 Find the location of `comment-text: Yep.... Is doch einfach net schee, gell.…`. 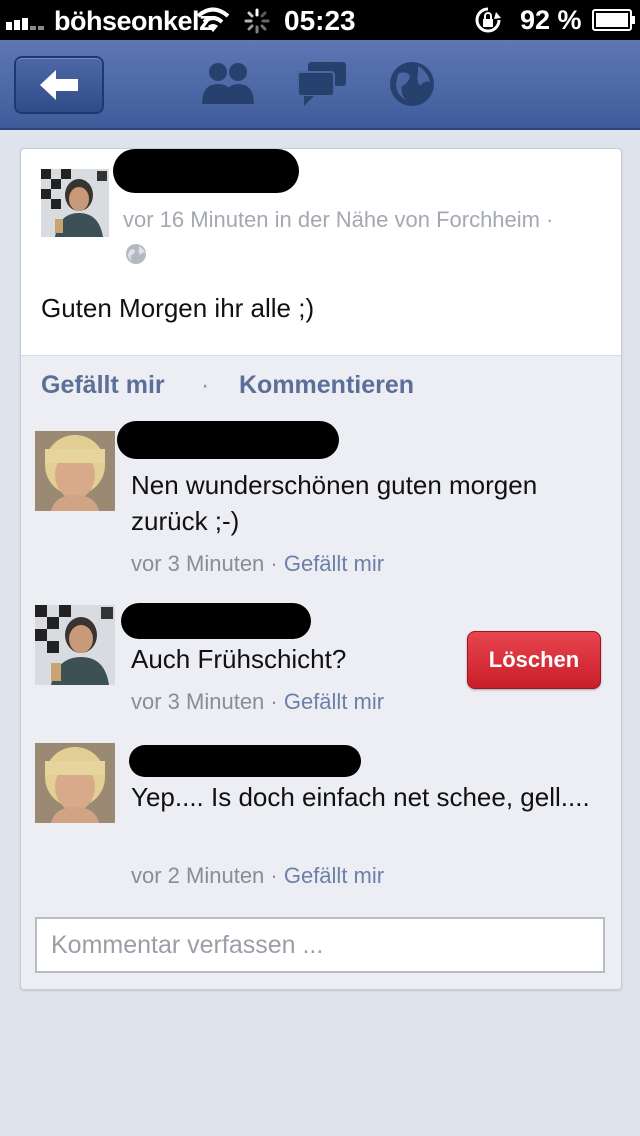

comment-text: Yep.... Is doch einfach net schee, gell.… is located at coordinates (360, 797).